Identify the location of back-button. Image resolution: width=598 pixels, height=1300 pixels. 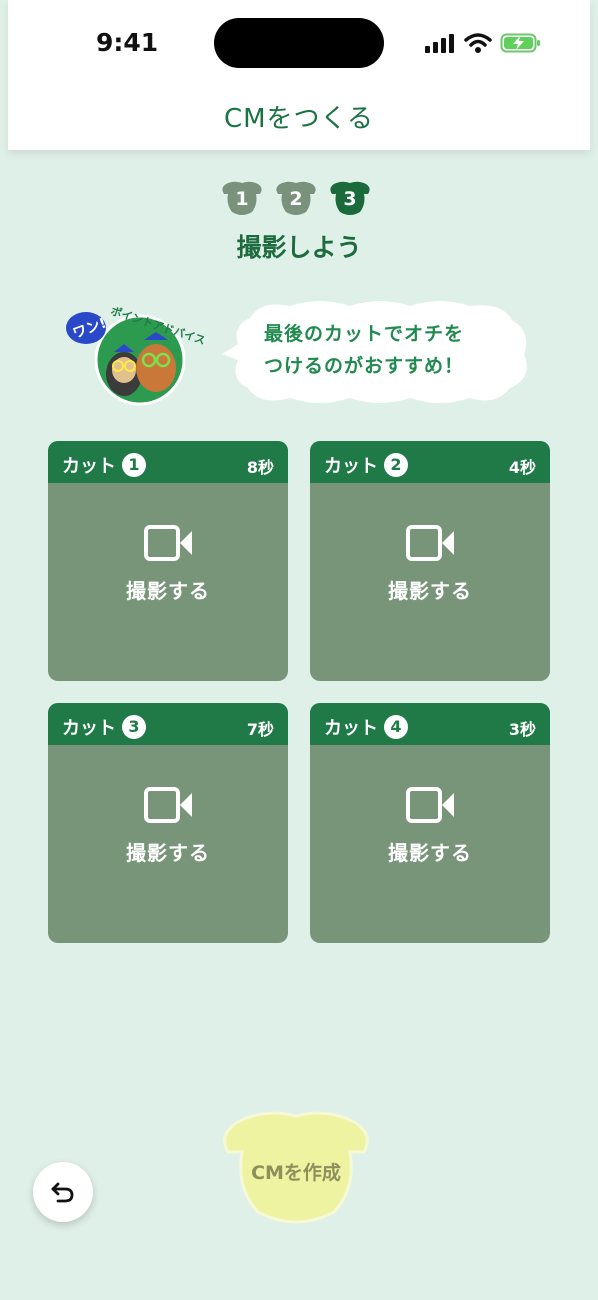
(63, 1192).